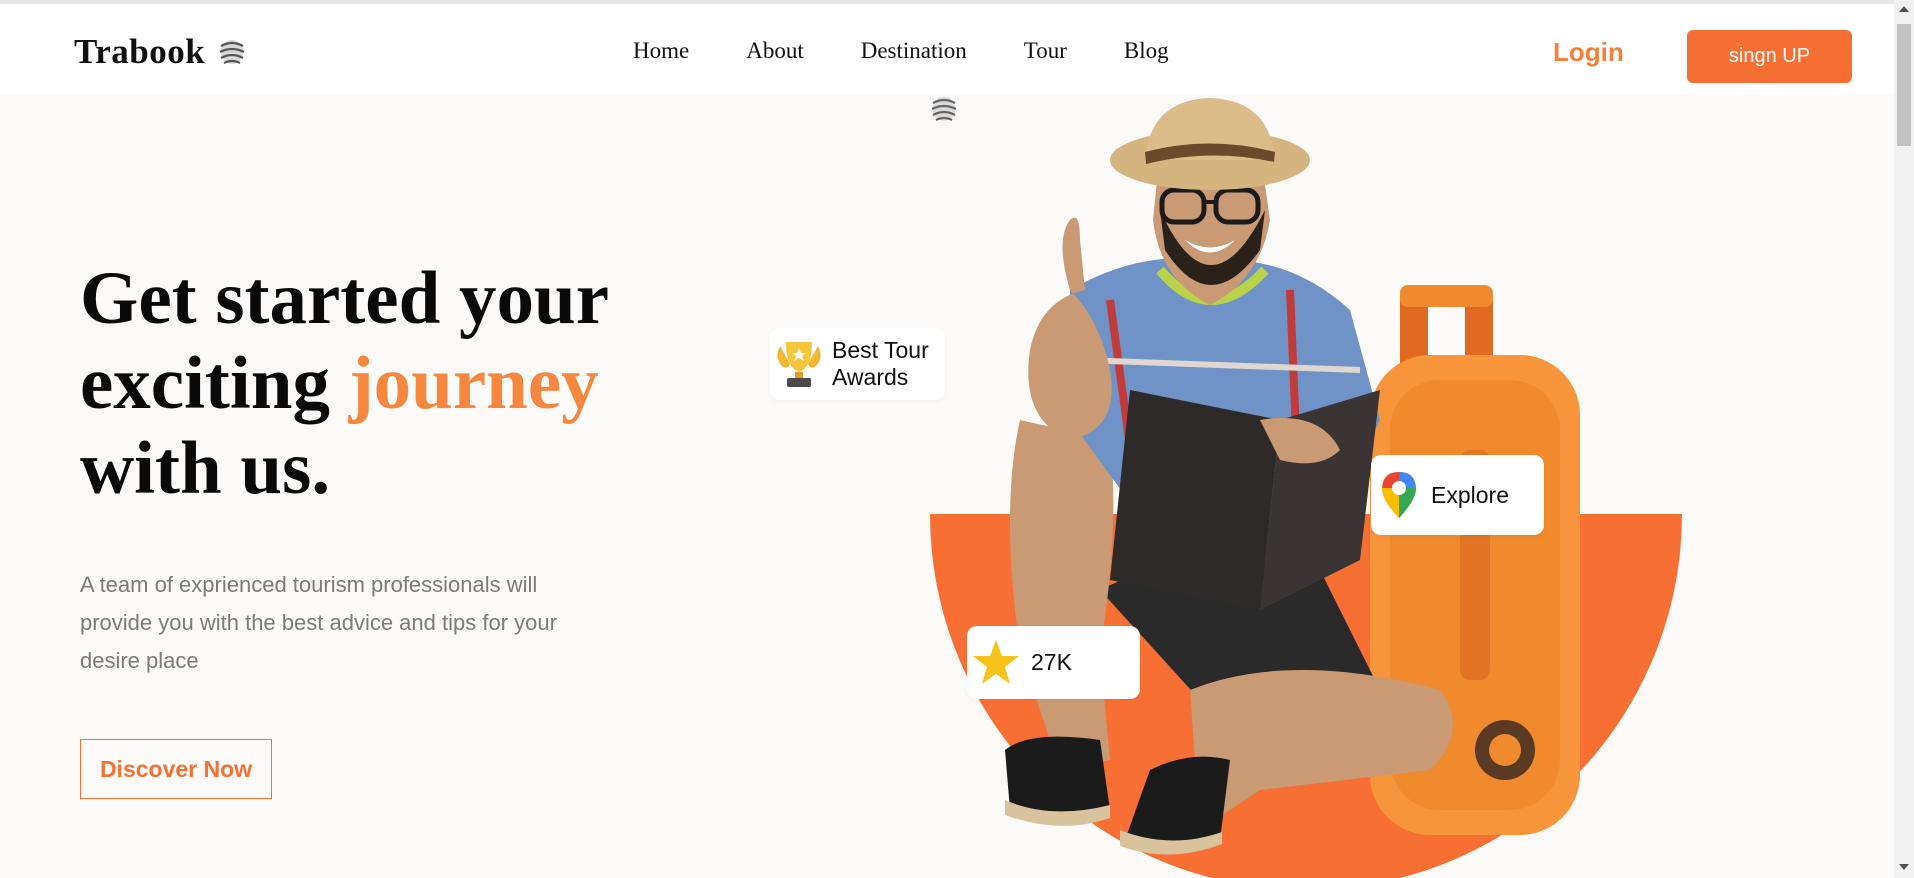 The height and width of the screenshot is (878, 1914). Describe the element at coordinates (775, 51) in the screenshot. I see `nav-link-about: About` at that location.